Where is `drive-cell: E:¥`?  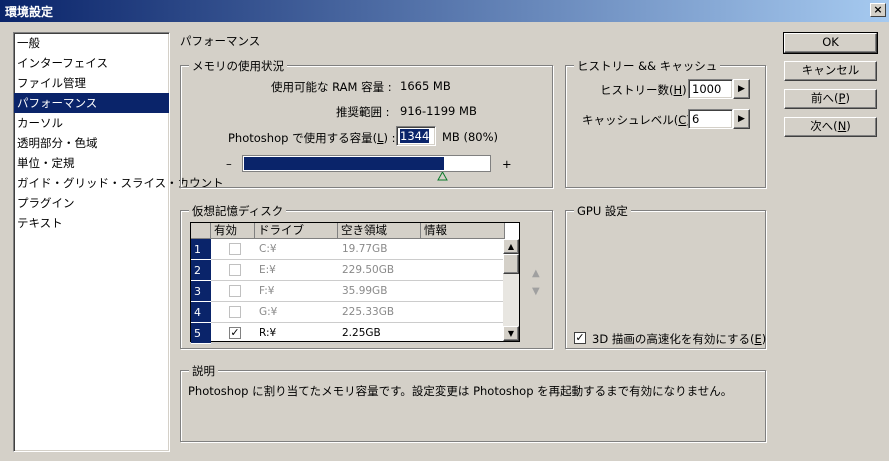 drive-cell: E:¥ is located at coordinates (267, 270).